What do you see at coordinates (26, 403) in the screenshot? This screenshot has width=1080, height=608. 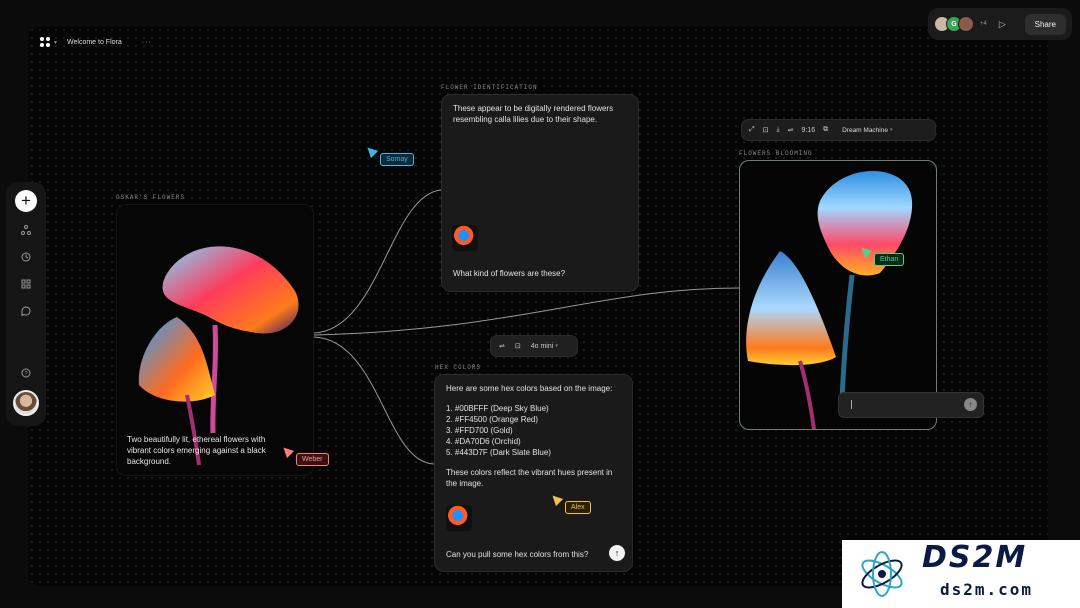 I see `user-avatar` at bounding box center [26, 403].